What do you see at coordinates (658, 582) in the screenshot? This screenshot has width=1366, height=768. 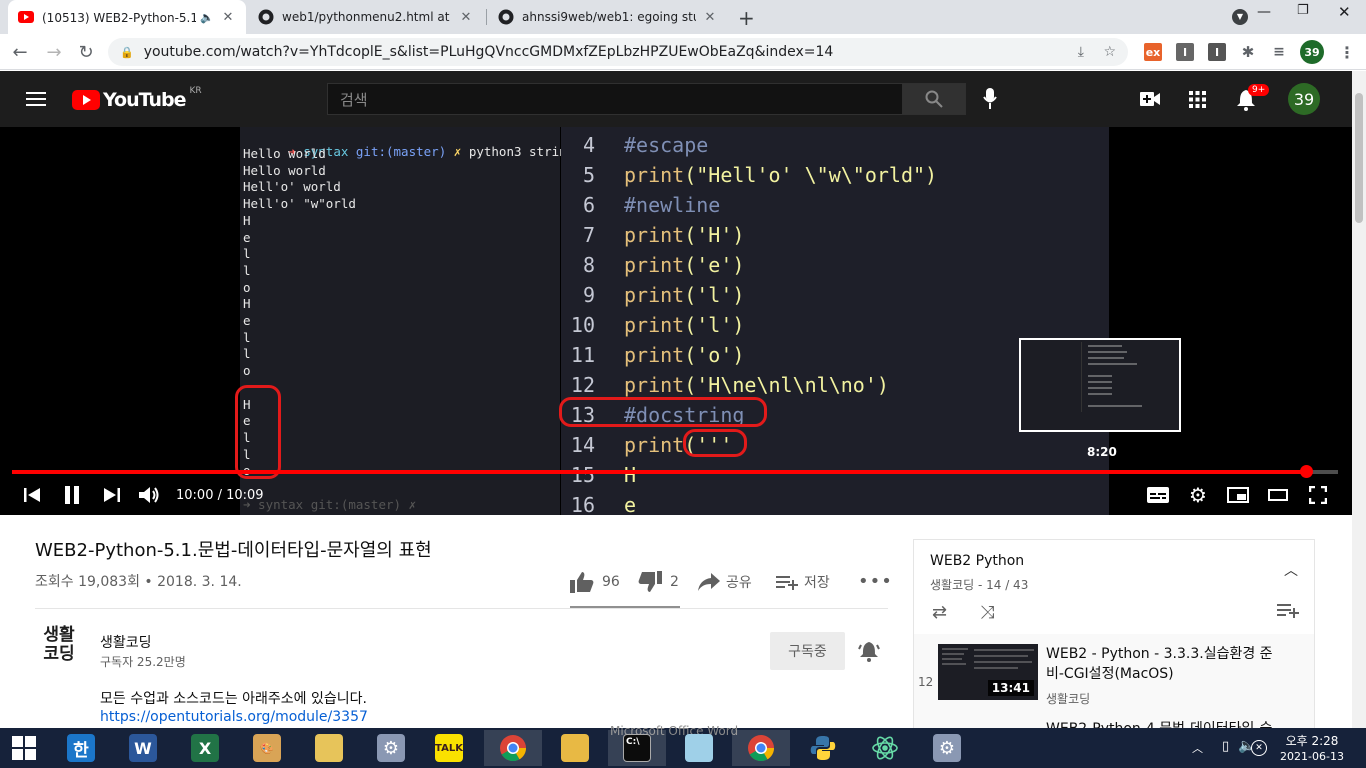 I see `dislike-button: 2` at bounding box center [658, 582].